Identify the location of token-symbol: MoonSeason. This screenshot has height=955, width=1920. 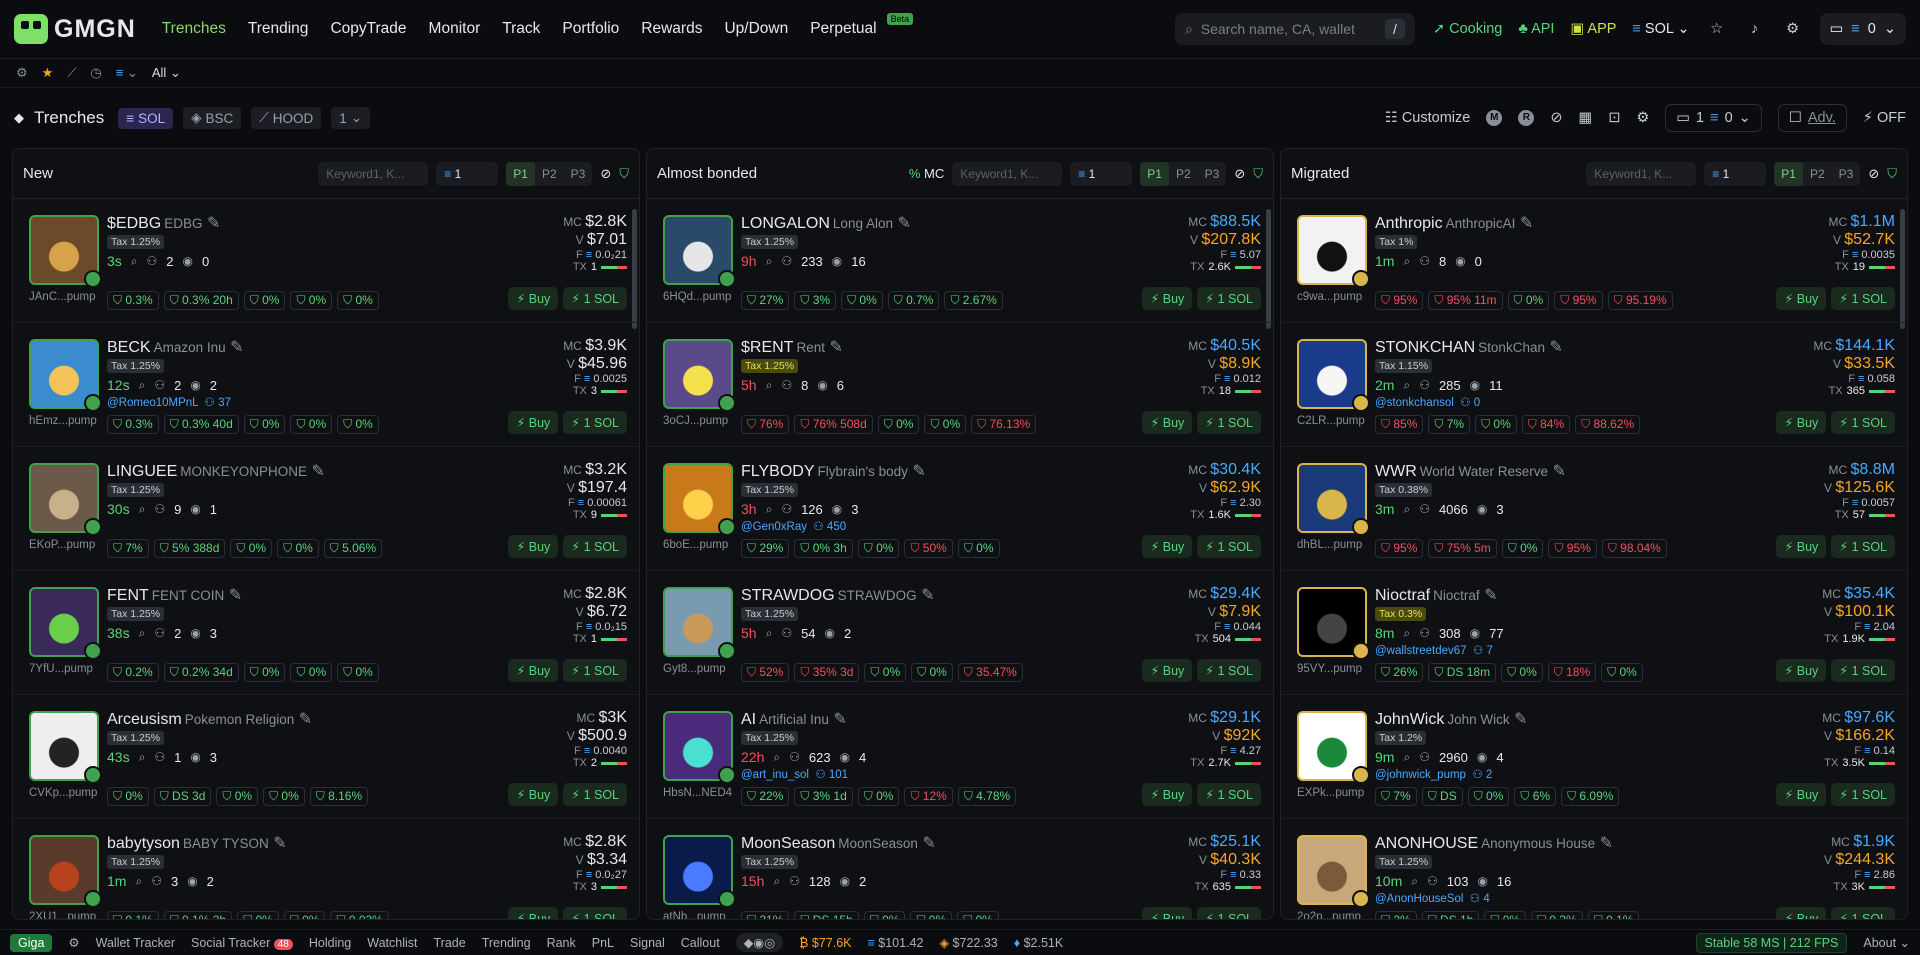
(788, 843).